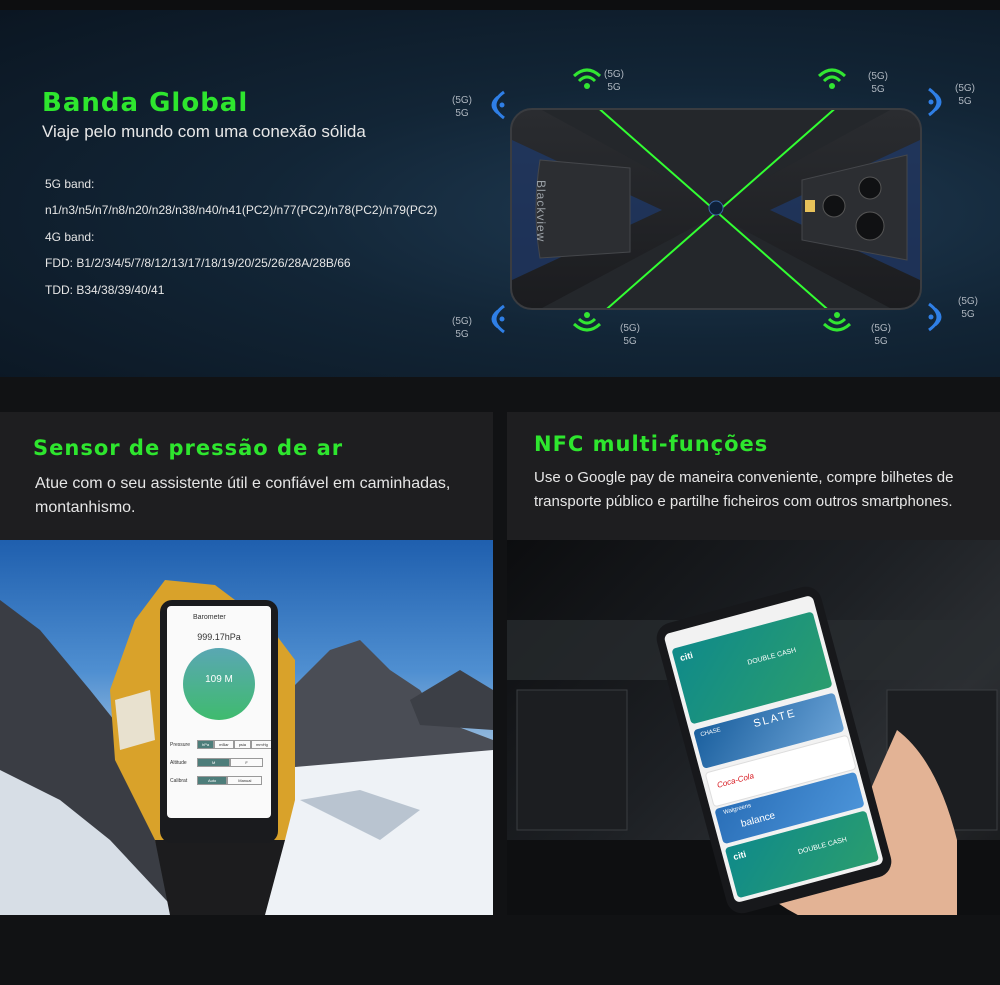 The image size is (1000, 985). Describe the element at coordinates (245, 780) in the screenshot. I see `calib-option: Manual` at that location.